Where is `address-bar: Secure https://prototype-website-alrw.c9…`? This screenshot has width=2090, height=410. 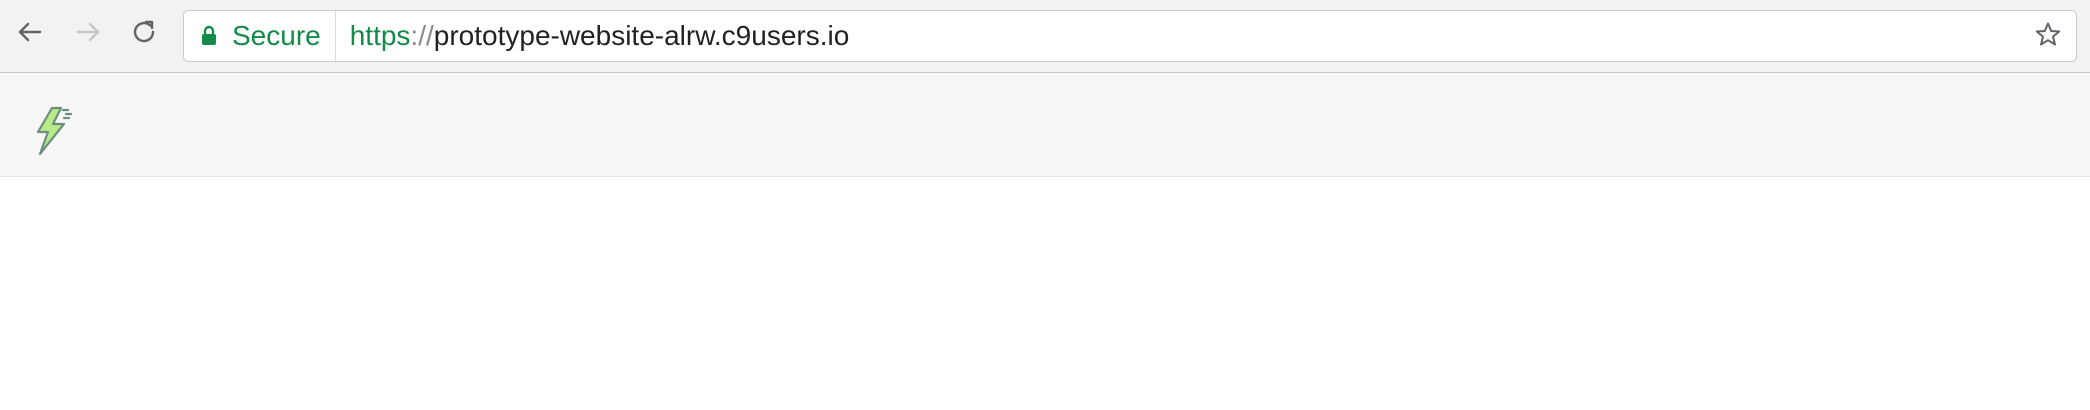 address-bar: Secure https://prototype-website-alrw.c9… is located at coordinates (1130, 36).